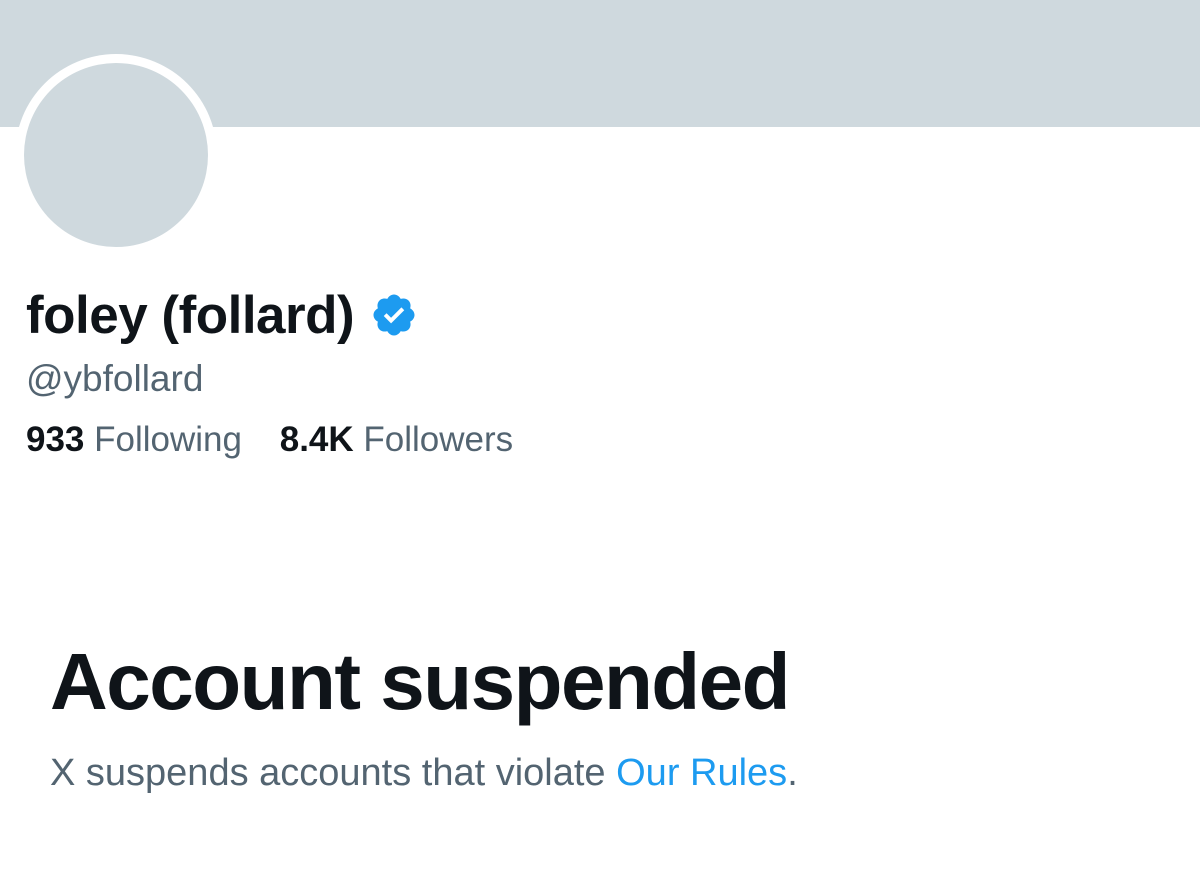  What do you see at coordinates (420, 681) in the screenshot?
I see `suspension-title: Account suspended` at bounding box center [420, 681].